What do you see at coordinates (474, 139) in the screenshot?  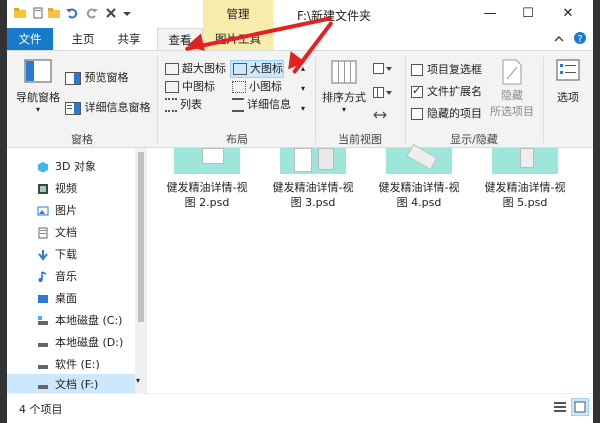 I see `group-label-show-hide: 显示/隐藏` at bounding box center [474, 139].